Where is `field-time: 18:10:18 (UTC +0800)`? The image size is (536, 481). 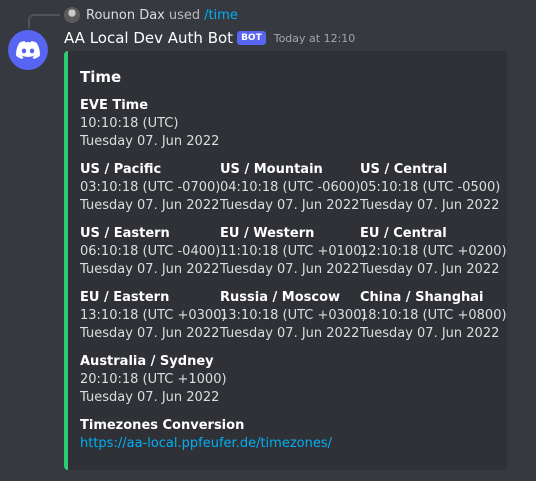 field-time: 18:10:18 (UTC +0800) is located at coordinates (433, 315).